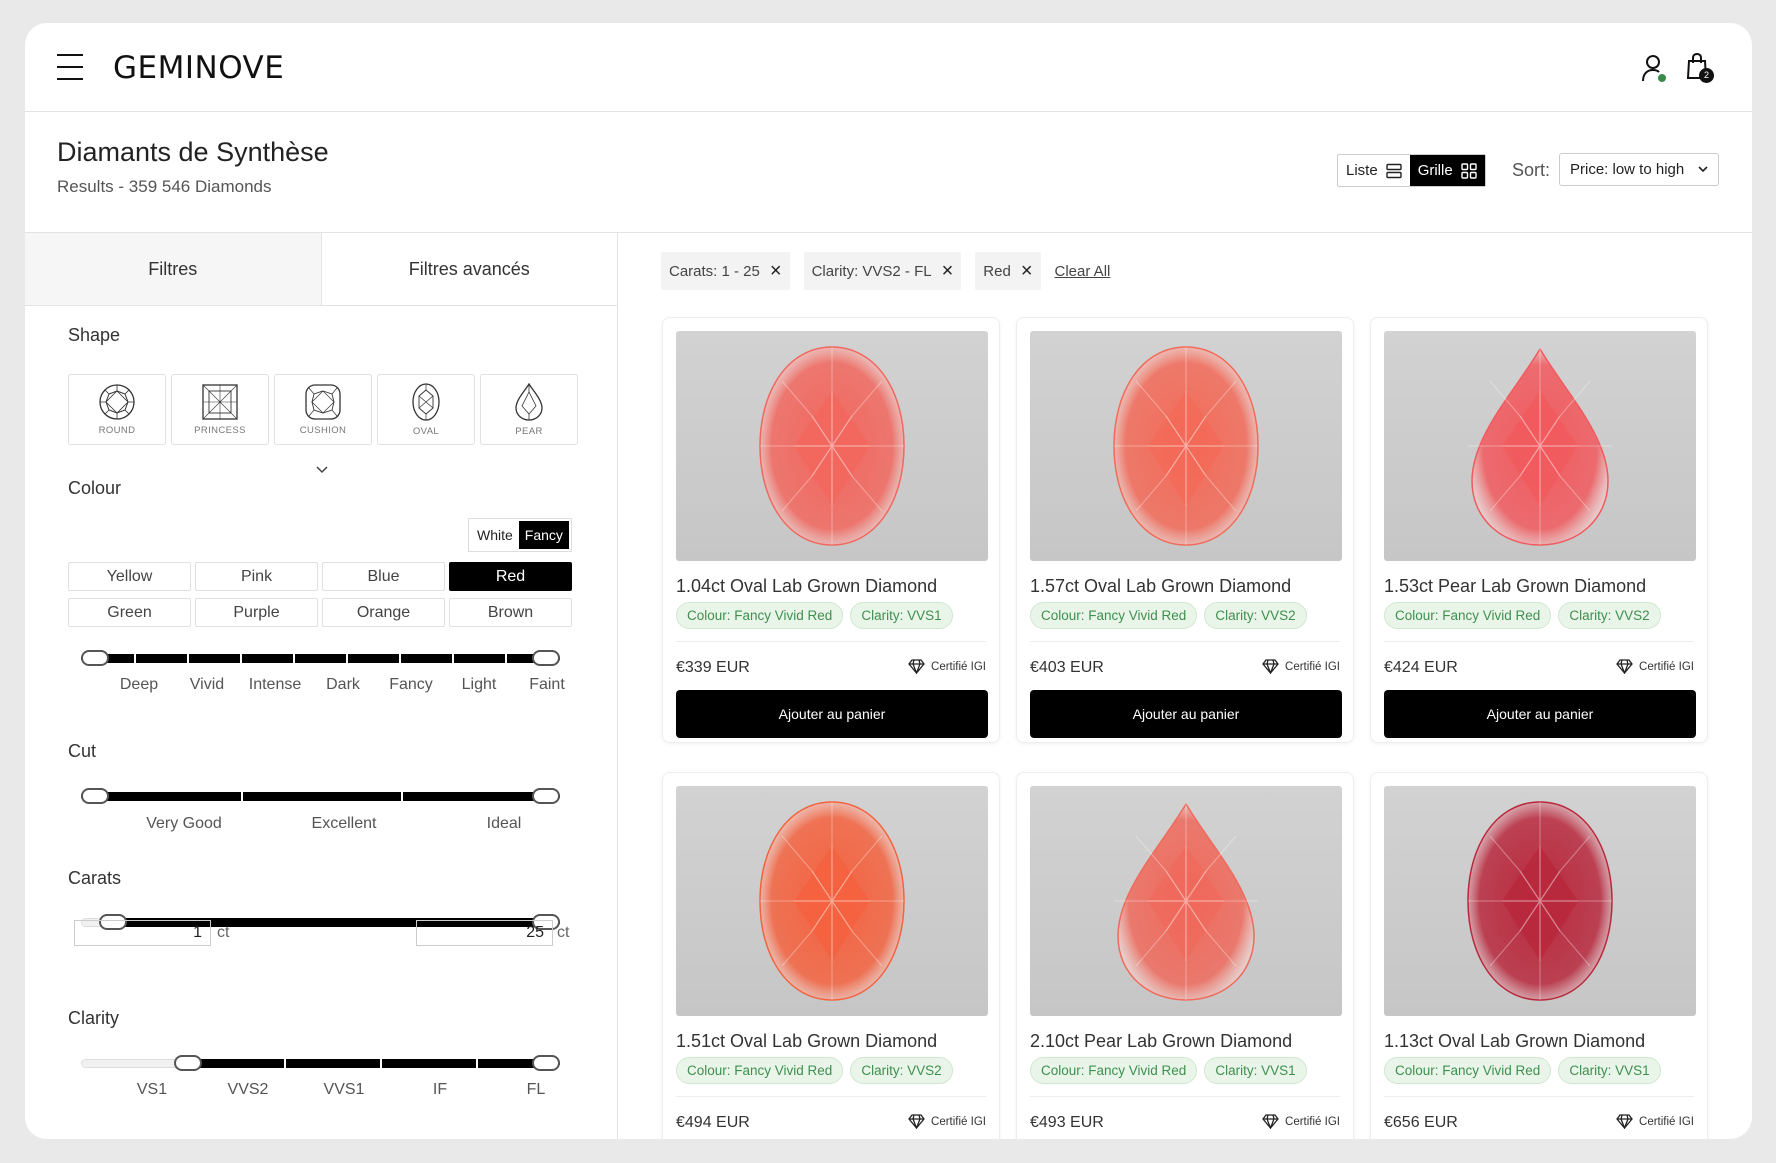 The height and width of the screenshot is (1163, 1776). Describe the element at coordinates (546, 658) in the screenshot. I see `intensity-max-handle` at that location.